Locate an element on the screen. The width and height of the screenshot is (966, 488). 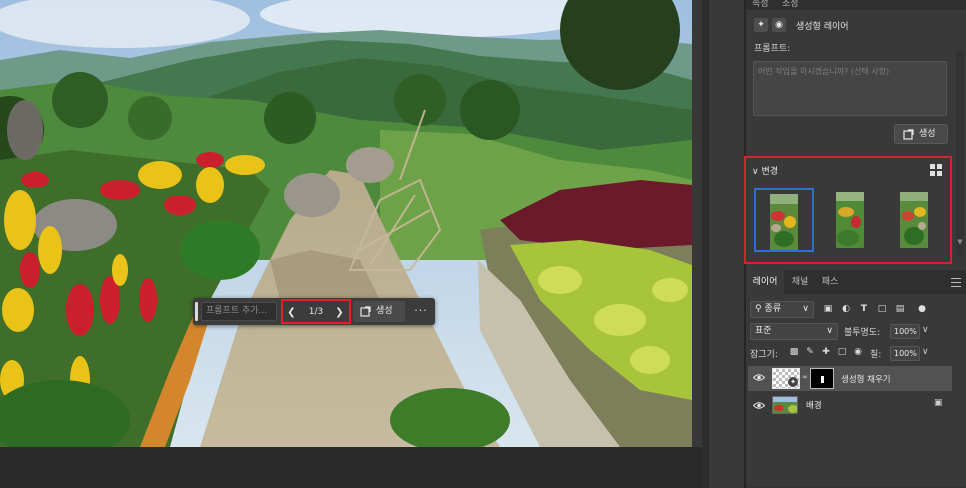
blend-mode-value: 표준 is located at coordinates (763, 331).